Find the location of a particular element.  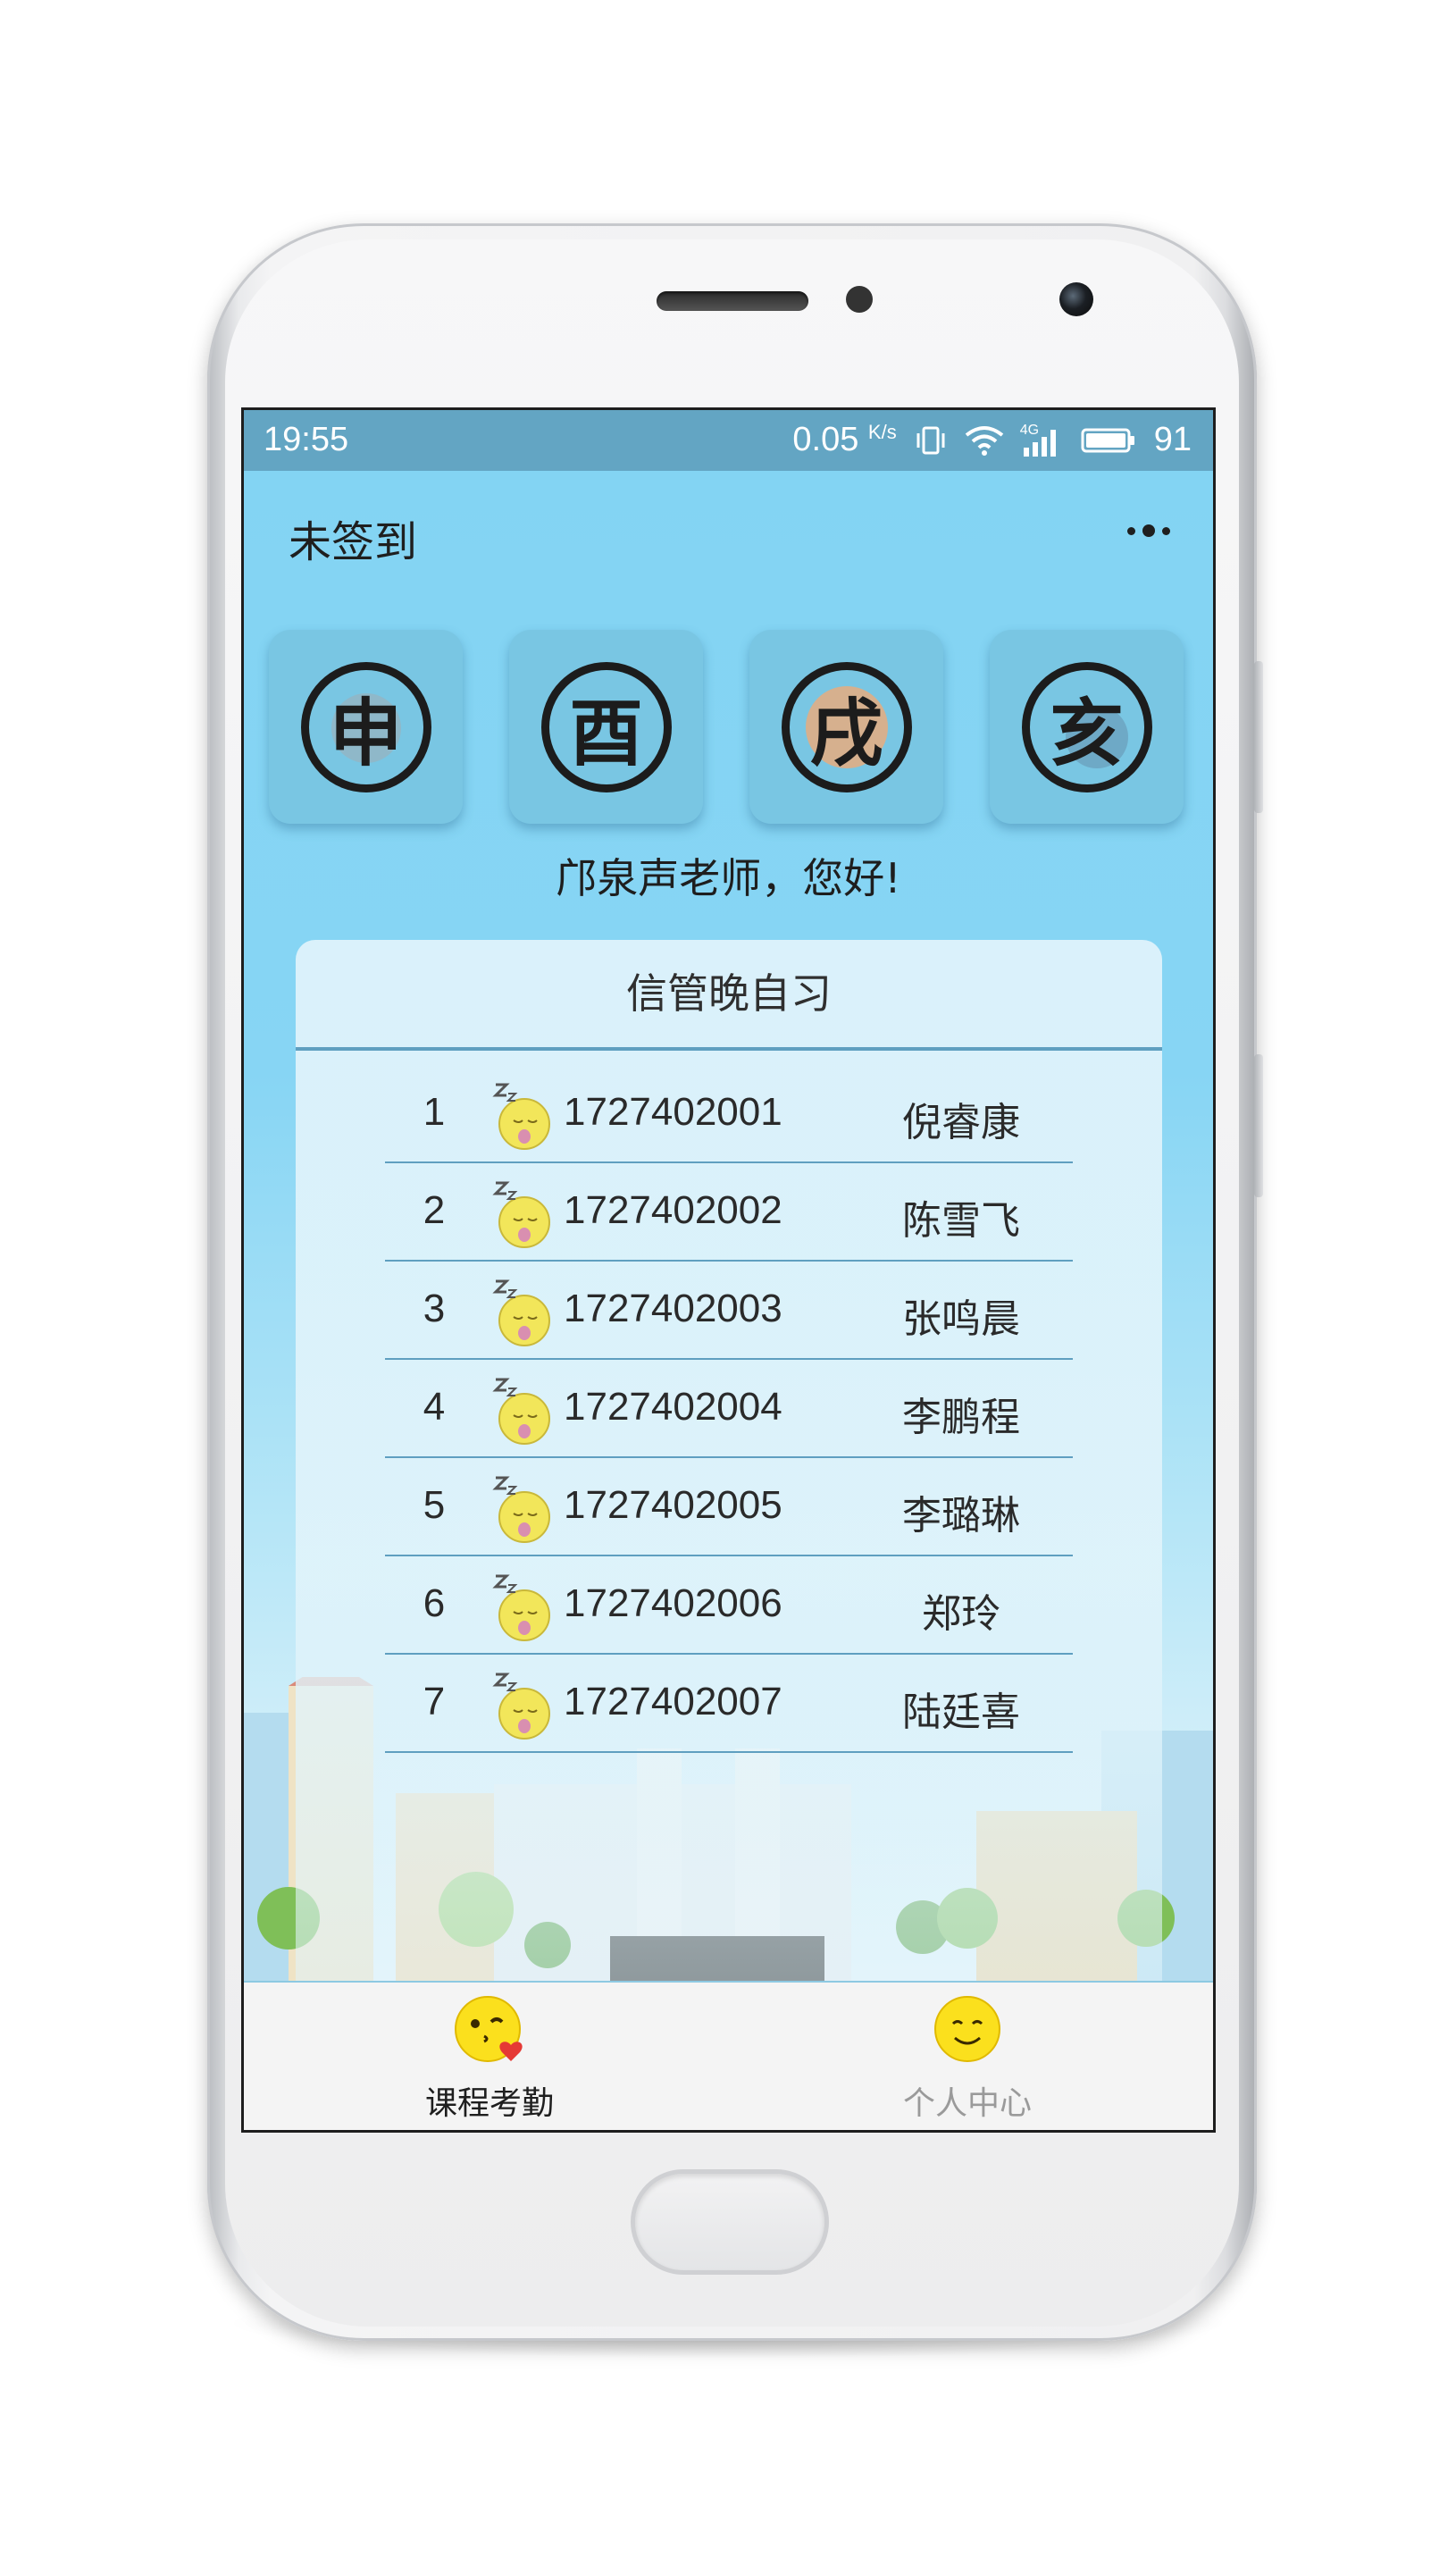

tab-personal-center: 个人中心 is located at coordinates (967, 2058).